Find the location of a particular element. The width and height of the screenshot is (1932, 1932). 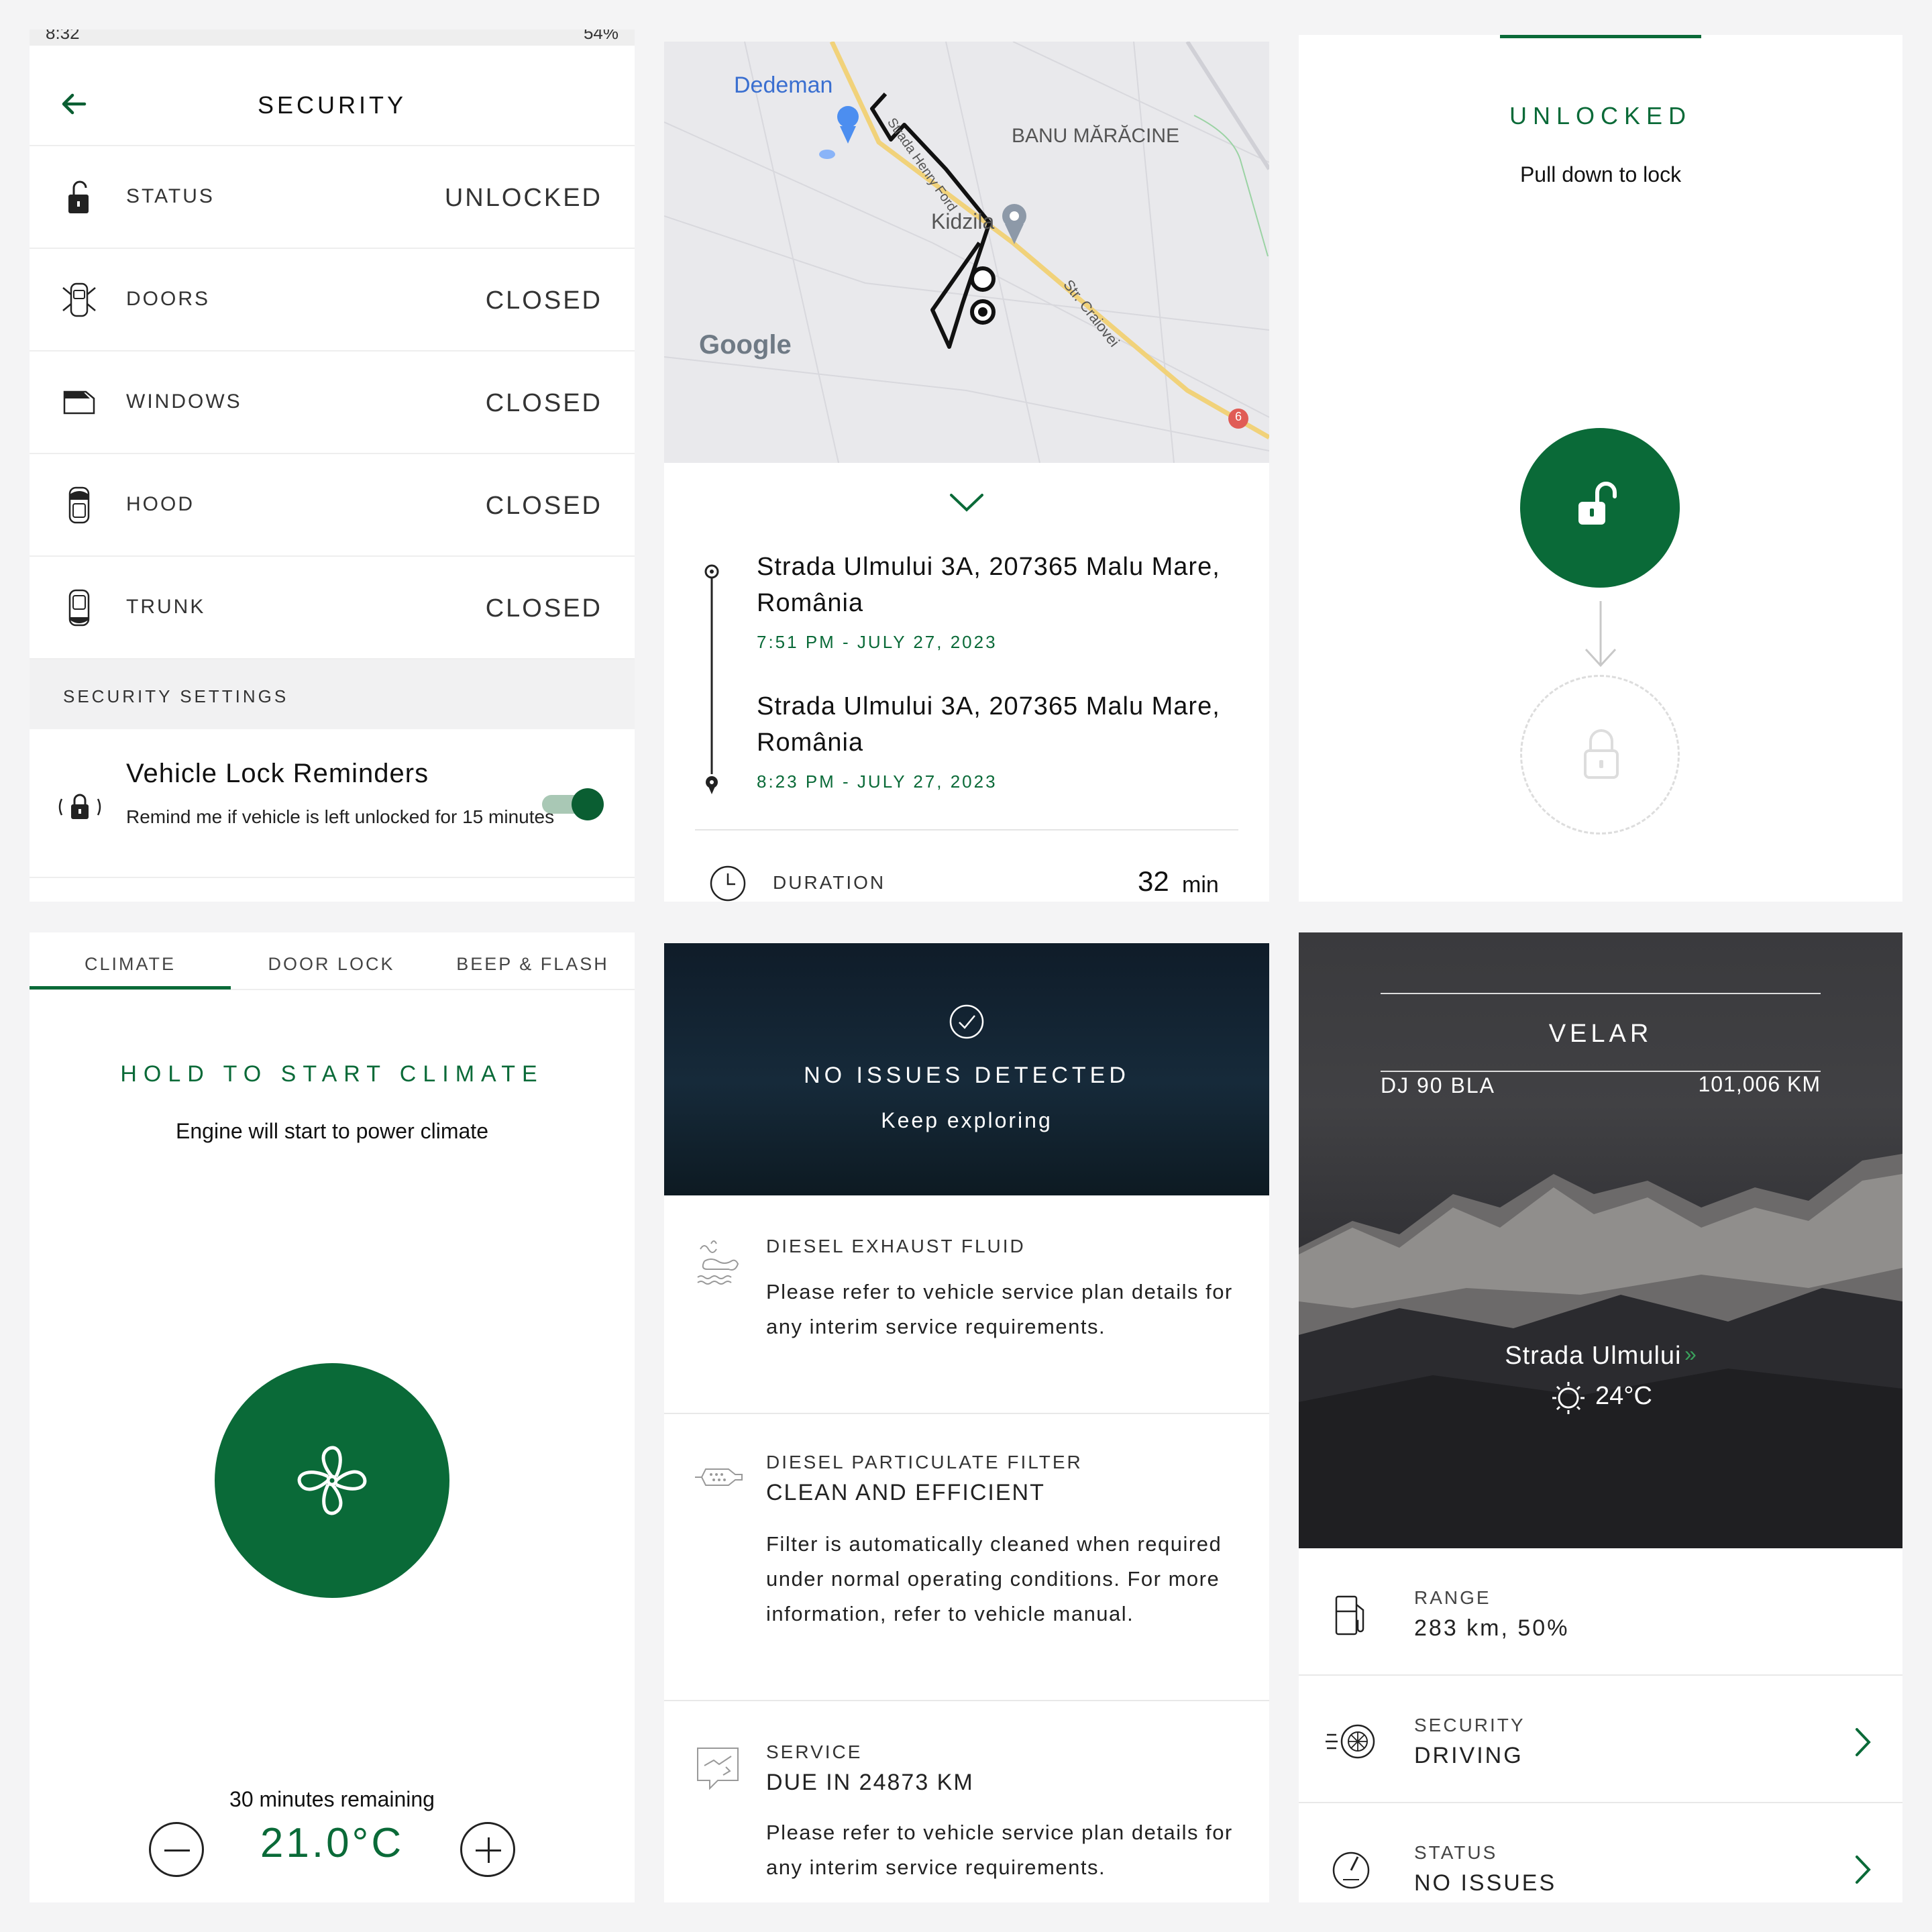

vehicle-location-link: Strada Ulmului » is located at coordinates (1600, 1356).